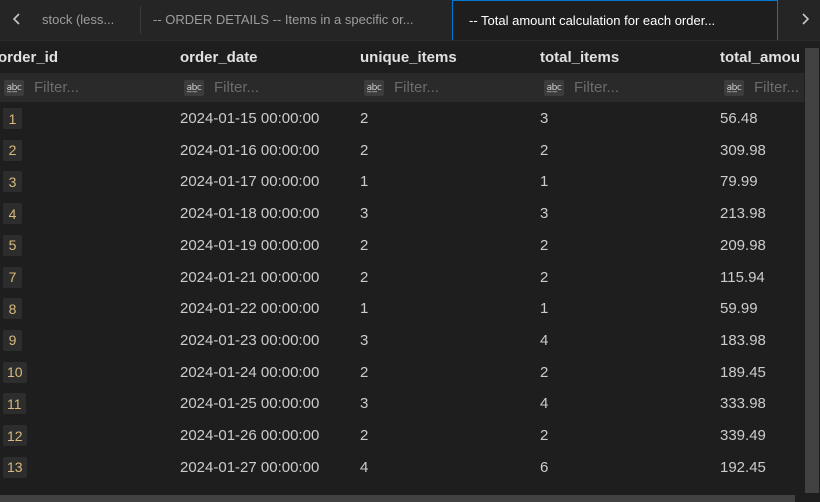 Image resolution: width=820 pixels, height=502 pixels. Describe the element at coordinates (12, 308) in the screenshot. I see `cell-order-id: 8` at that location.